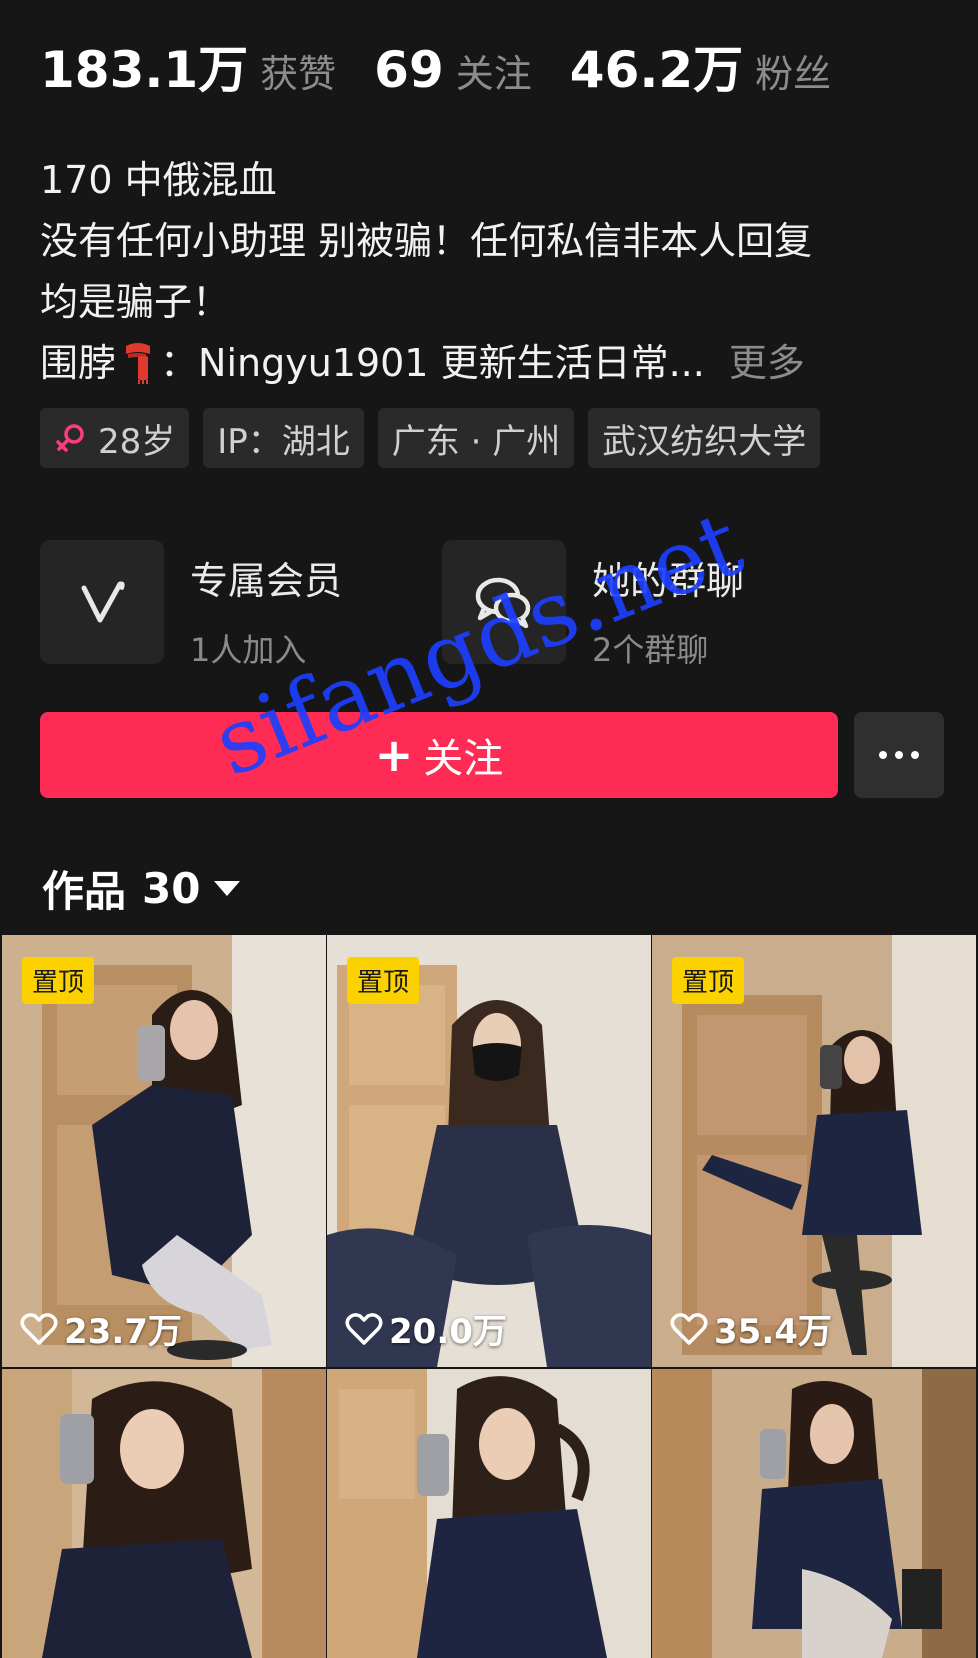 The image size is (978, 1658). Describe the element at coordinates (283, 438) in the screenshot. I see `tag-ip: IP：湖北` at that location.